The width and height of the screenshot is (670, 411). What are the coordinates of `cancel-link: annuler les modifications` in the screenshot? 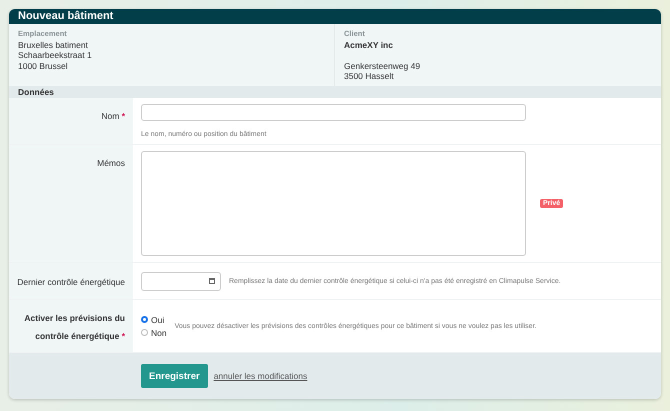 It's located at (261, 376).